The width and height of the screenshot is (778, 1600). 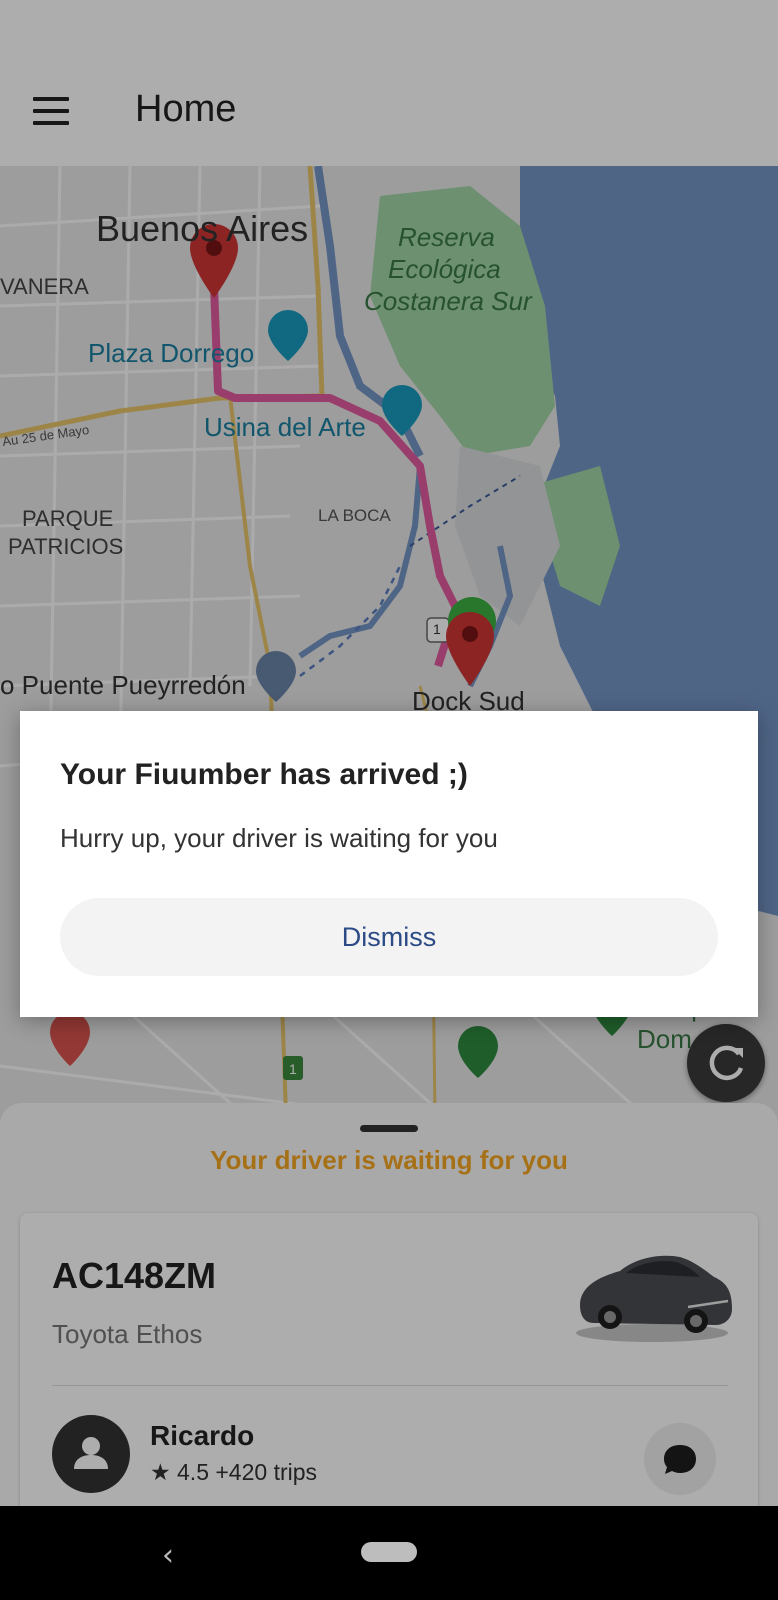 I want to click on dialog-title: Your Fiuumber has arrived ;), so click(x=264, y=774).